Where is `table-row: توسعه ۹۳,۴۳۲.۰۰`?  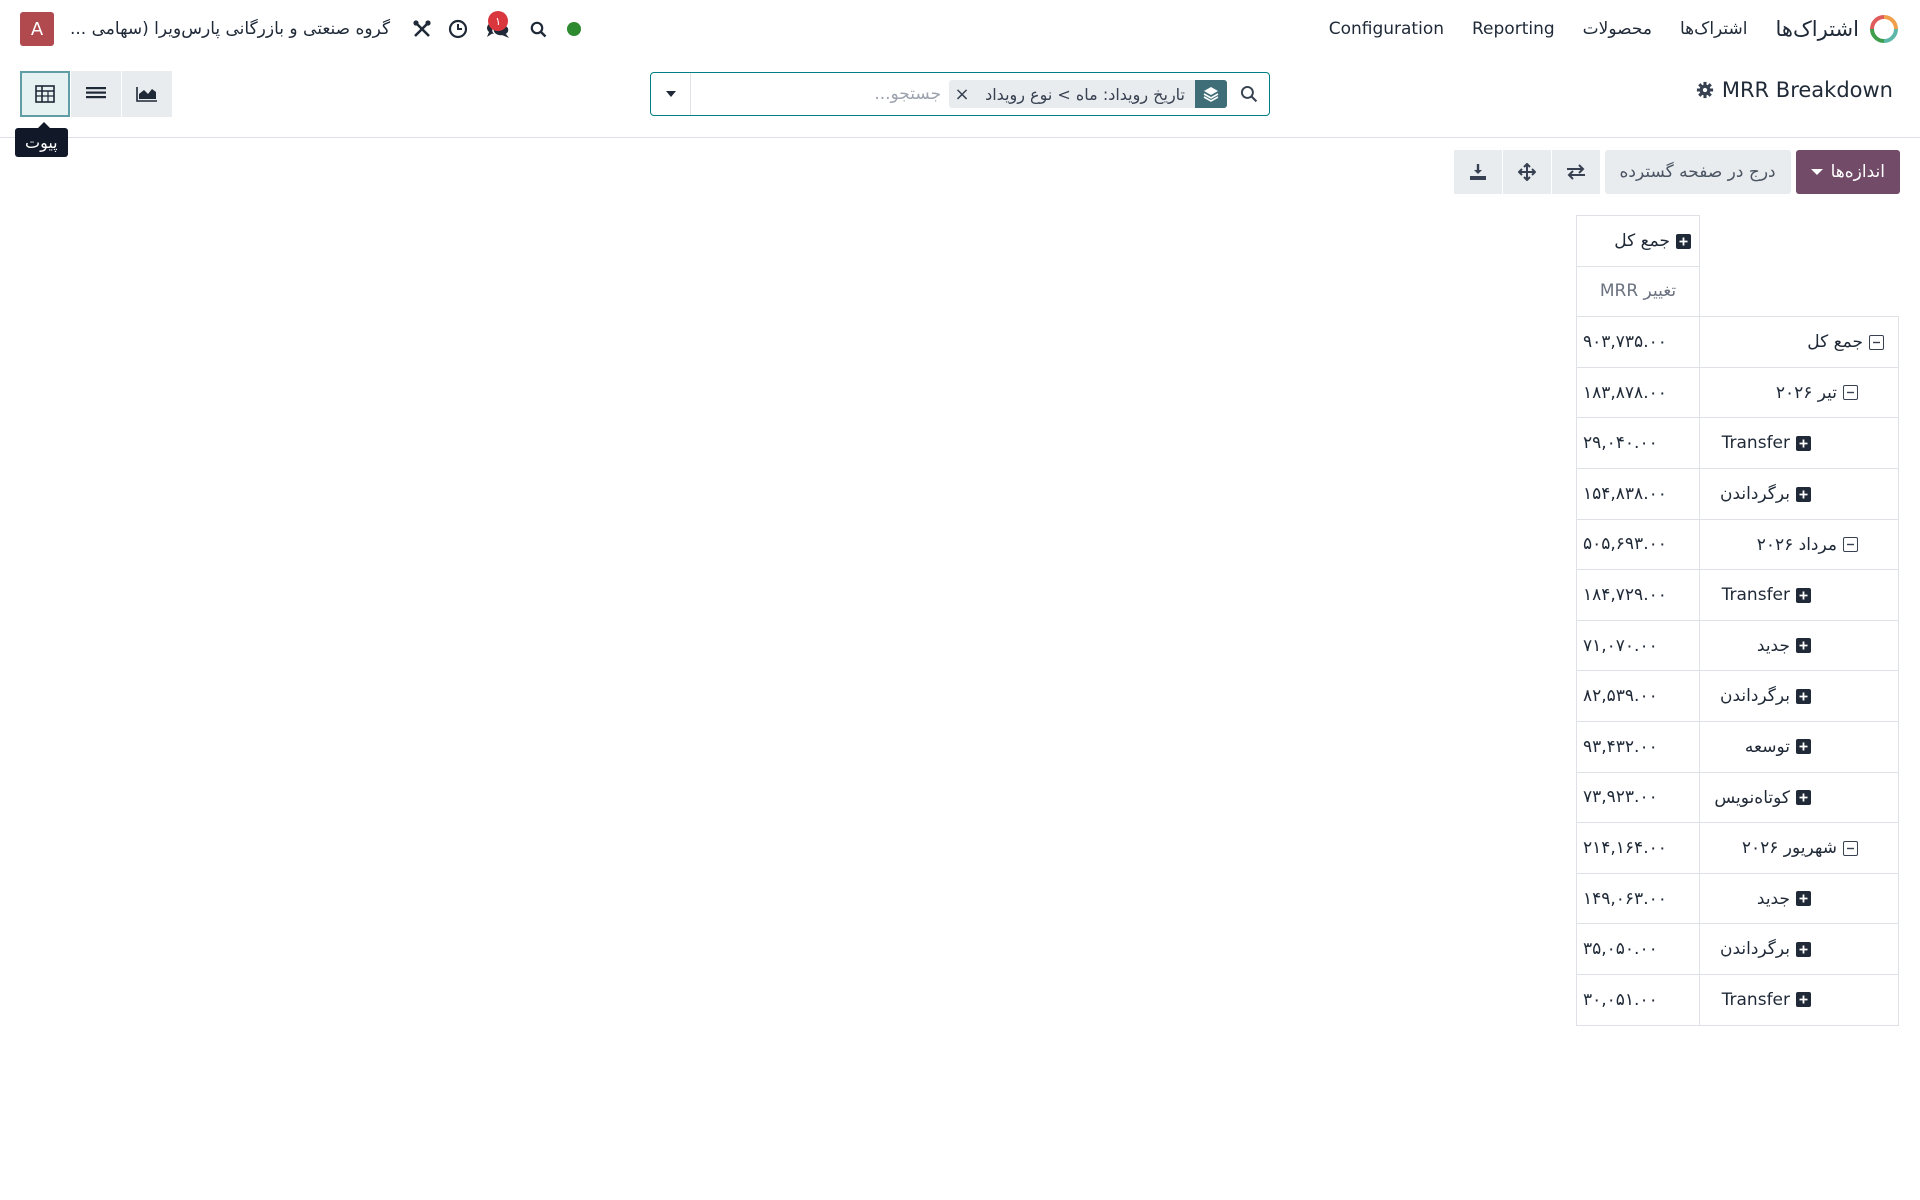 table-row: توسعه ۹۳,۴۳۲.۰۰ is located at coordinates (1737, 746).